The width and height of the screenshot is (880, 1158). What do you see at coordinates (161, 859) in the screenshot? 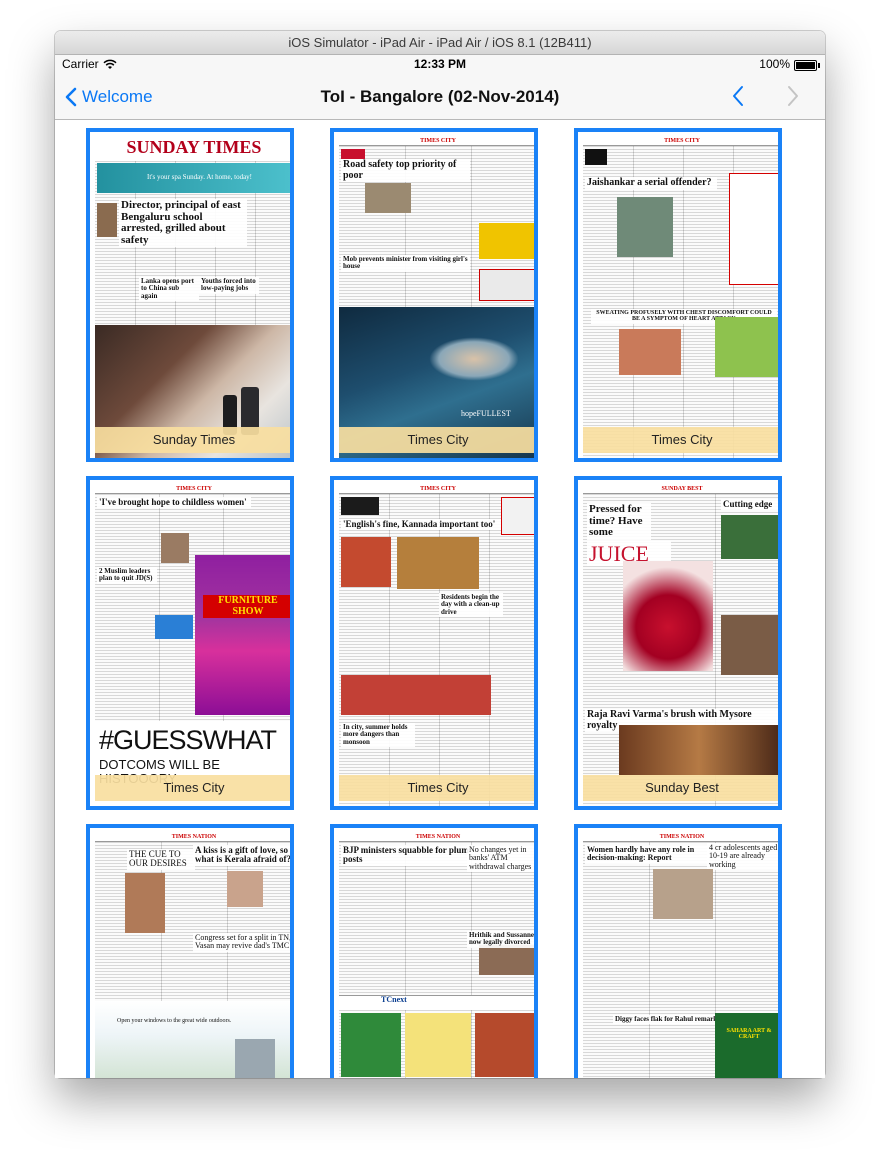
I see `headline: THE CUE TO OUR DESIRES` at bounding box center [161, 859].